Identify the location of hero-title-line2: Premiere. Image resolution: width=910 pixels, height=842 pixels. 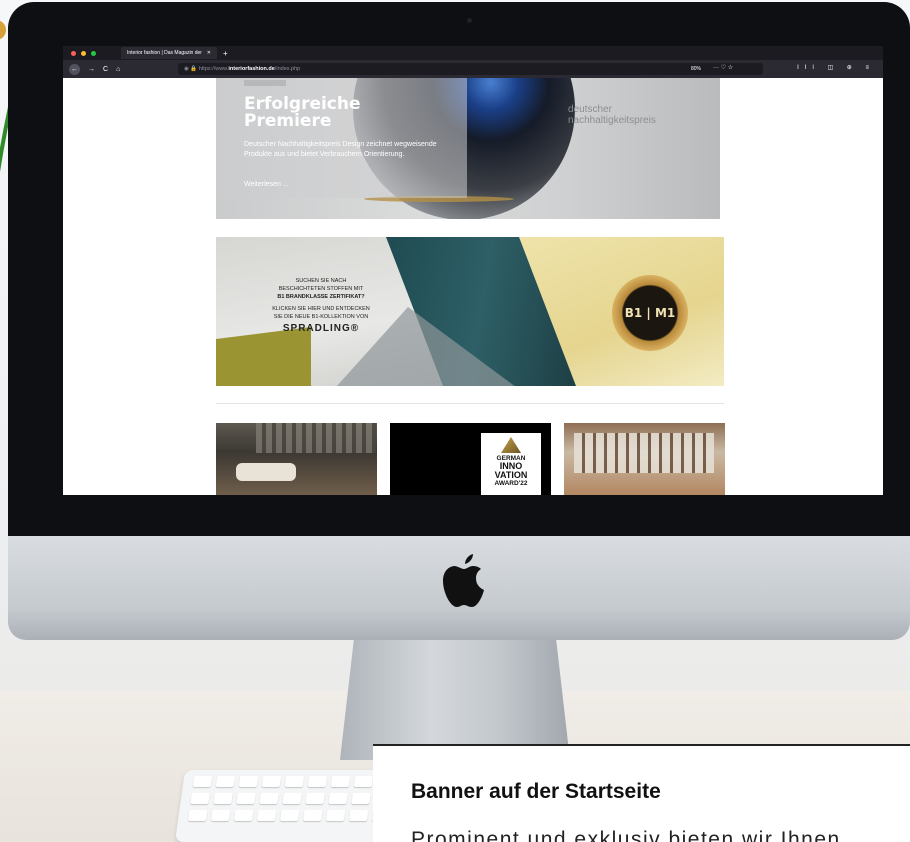
(288, 121).